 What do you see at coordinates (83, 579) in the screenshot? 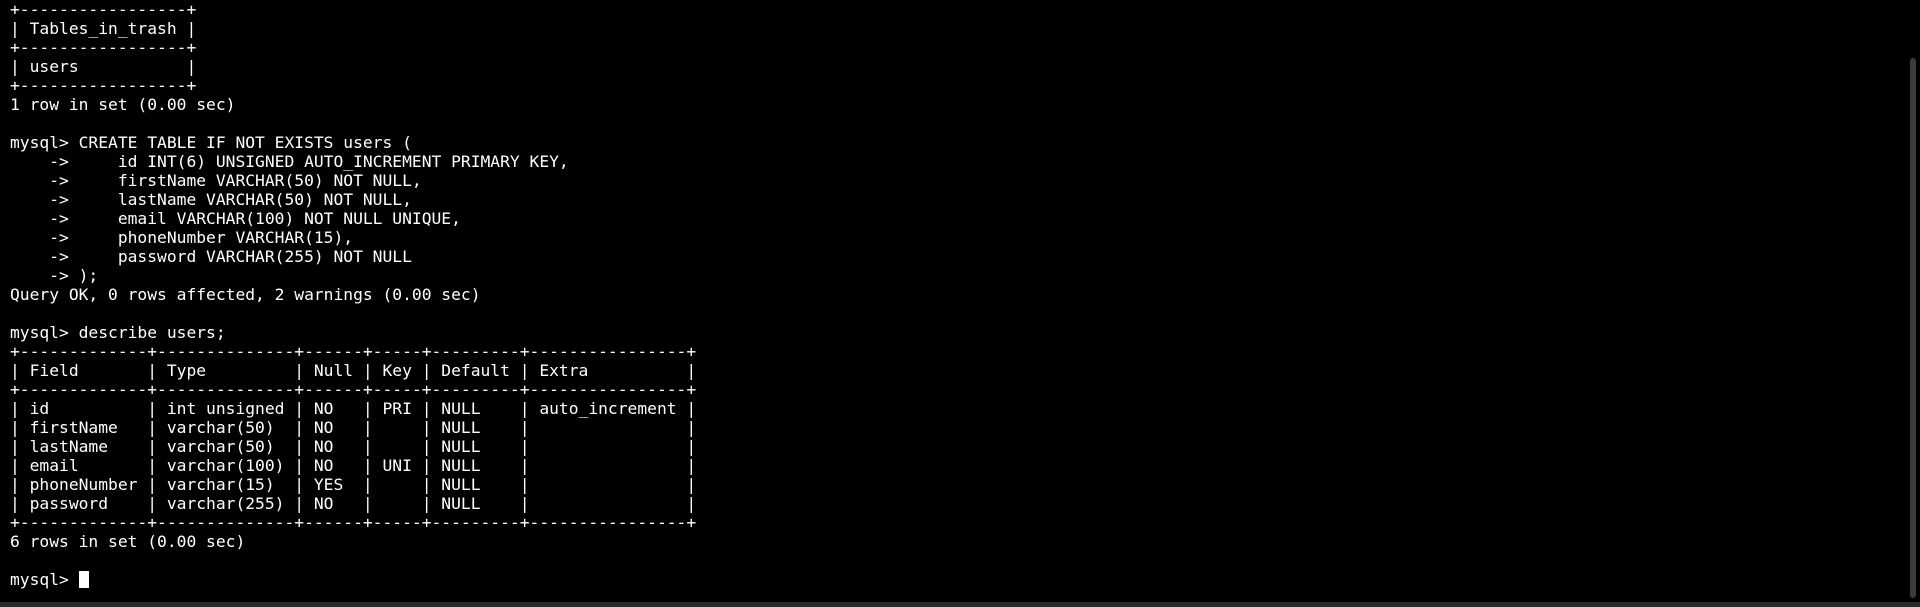
I see `text-cursor` at bounding box center [83, 579].